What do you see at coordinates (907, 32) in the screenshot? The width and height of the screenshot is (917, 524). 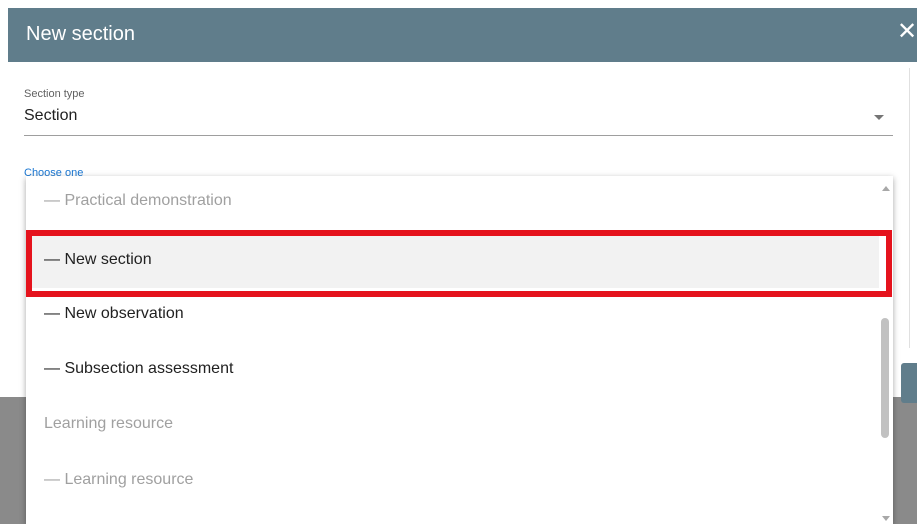 I see `close-icon: ✕` at bounding box center [907, 32].